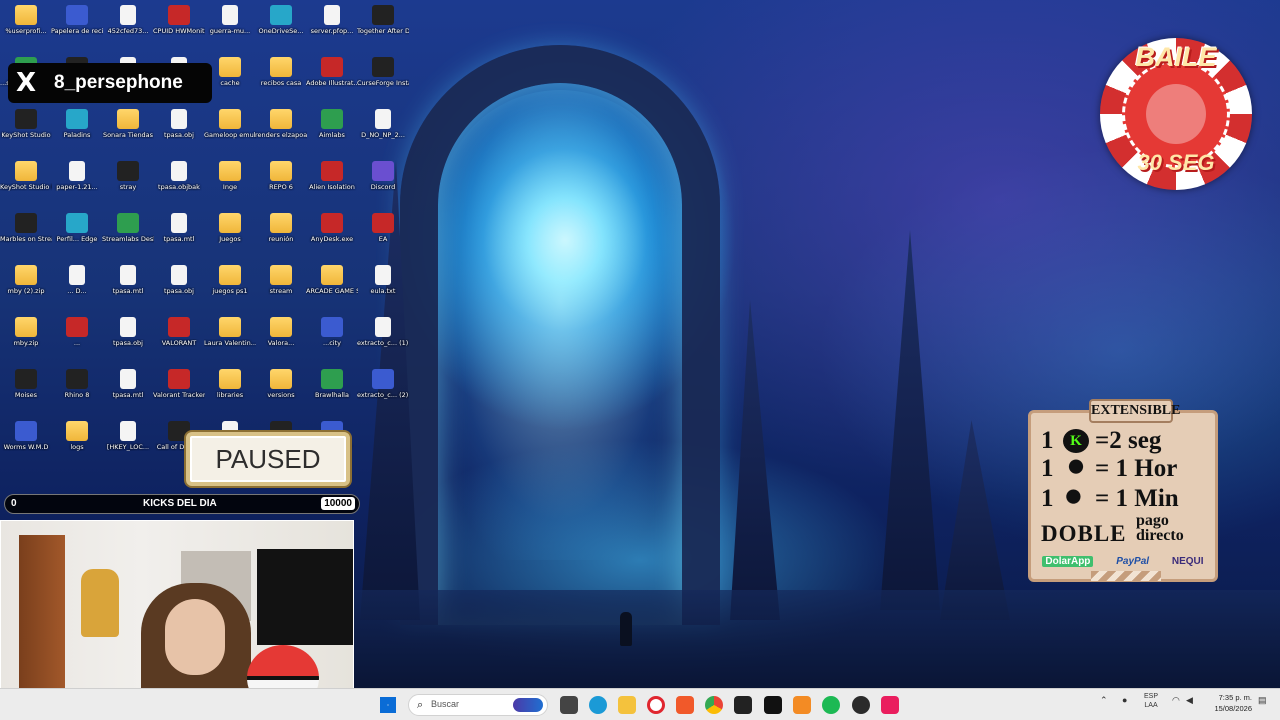 This screenshot has height=720, width=1280. What do you see at coordinates (195, 637) in the screenshot?
I see `streamer-face` at bounding box center [195, 637].